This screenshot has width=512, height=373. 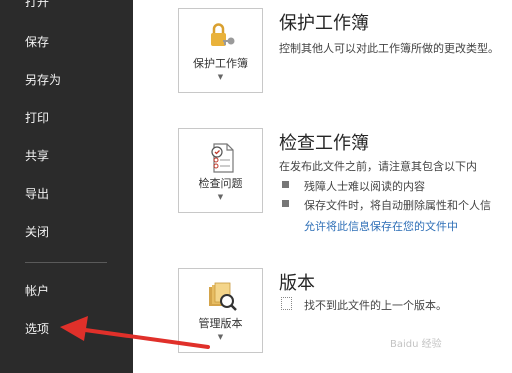 What do you see at coordinates (297, 283) in the screenshot?
I see `versions-title: 版本` at bounding box center [297, 283].